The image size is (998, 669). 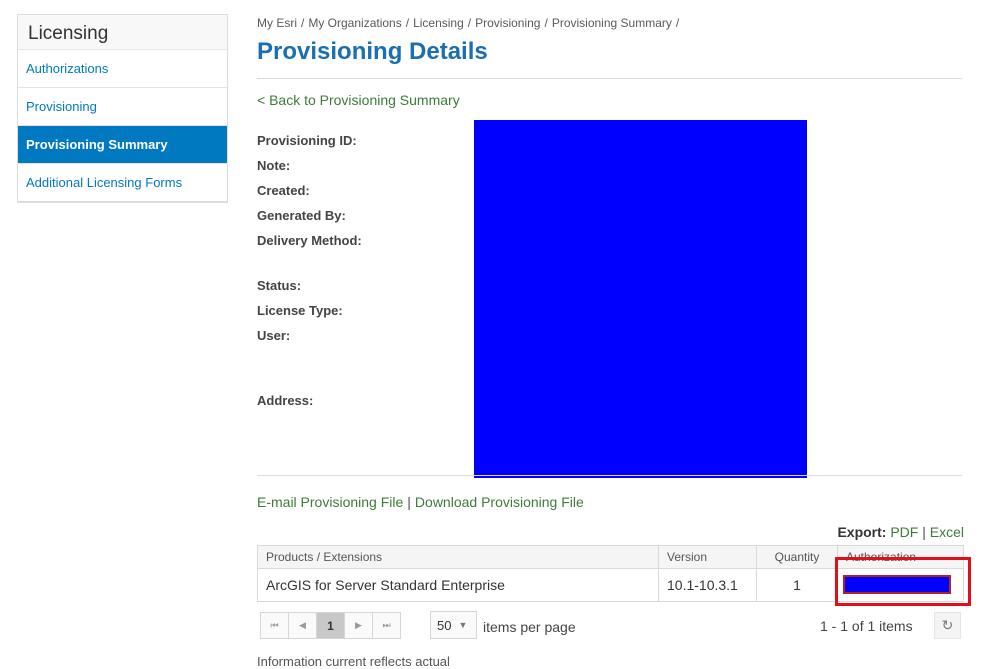 I want to click on label-delivery-method: Delivery Method:, so click(x=309, y=240).